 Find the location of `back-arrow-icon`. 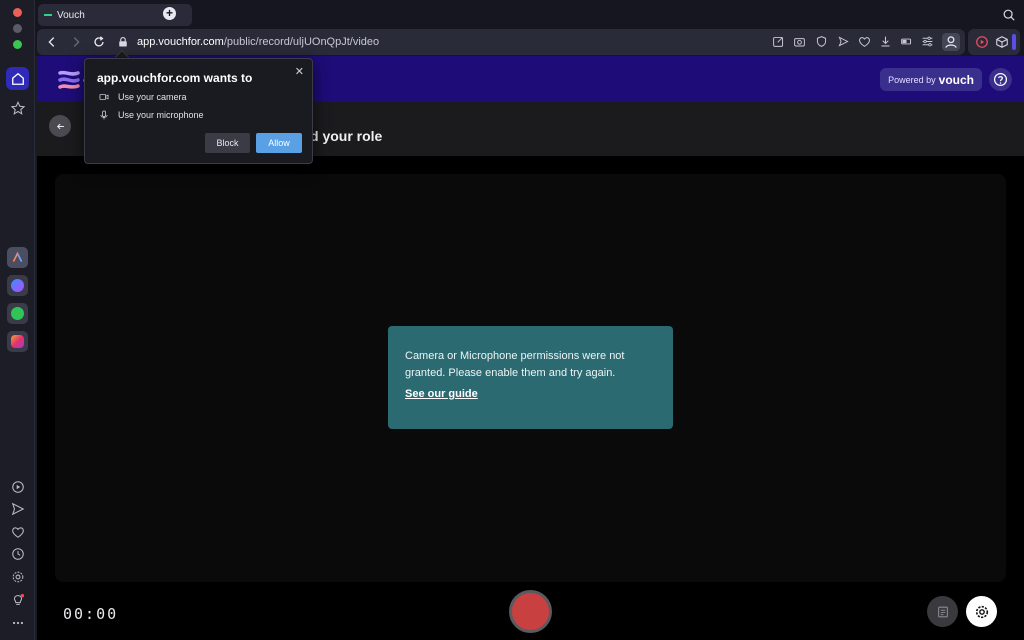

back-arrow-icon is located at coordinates (52, 42).